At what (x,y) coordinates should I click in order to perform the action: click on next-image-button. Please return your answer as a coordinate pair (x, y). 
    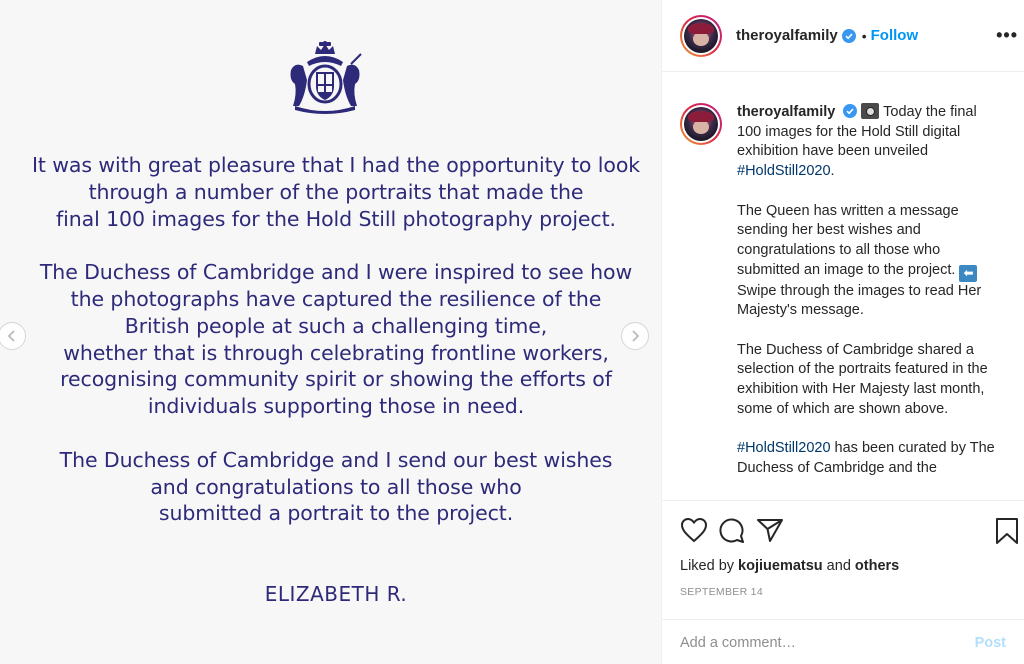
    Looking at the image, I should click on (635, 336).